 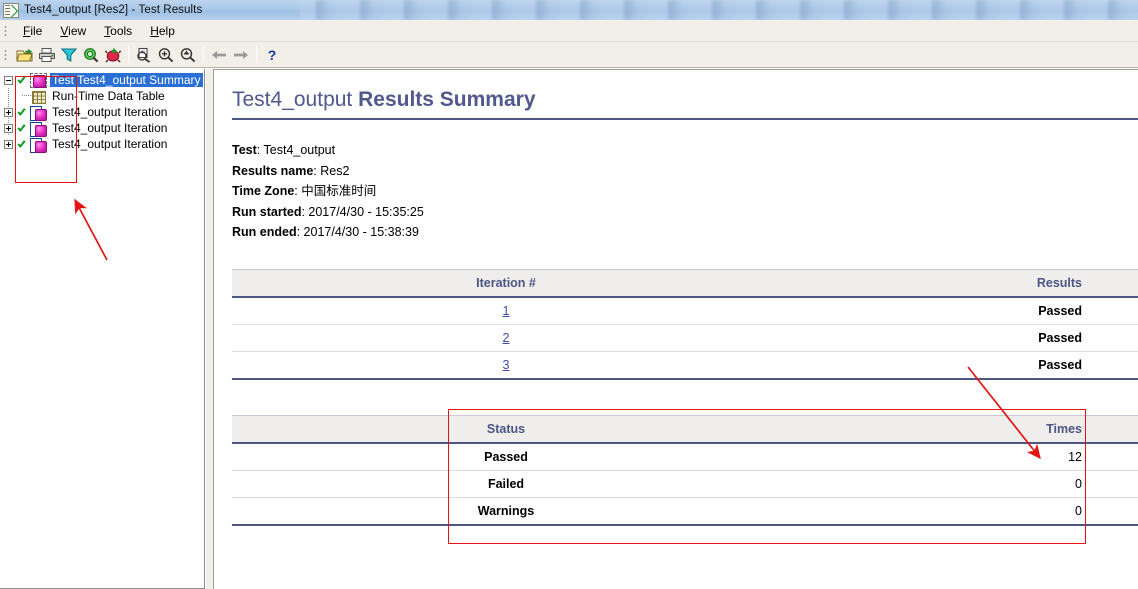 What do you see at coordinates (569, 31) in the screenshot?
I see `menu-bar: File View Tools Help` at bounding box center [569, 31].